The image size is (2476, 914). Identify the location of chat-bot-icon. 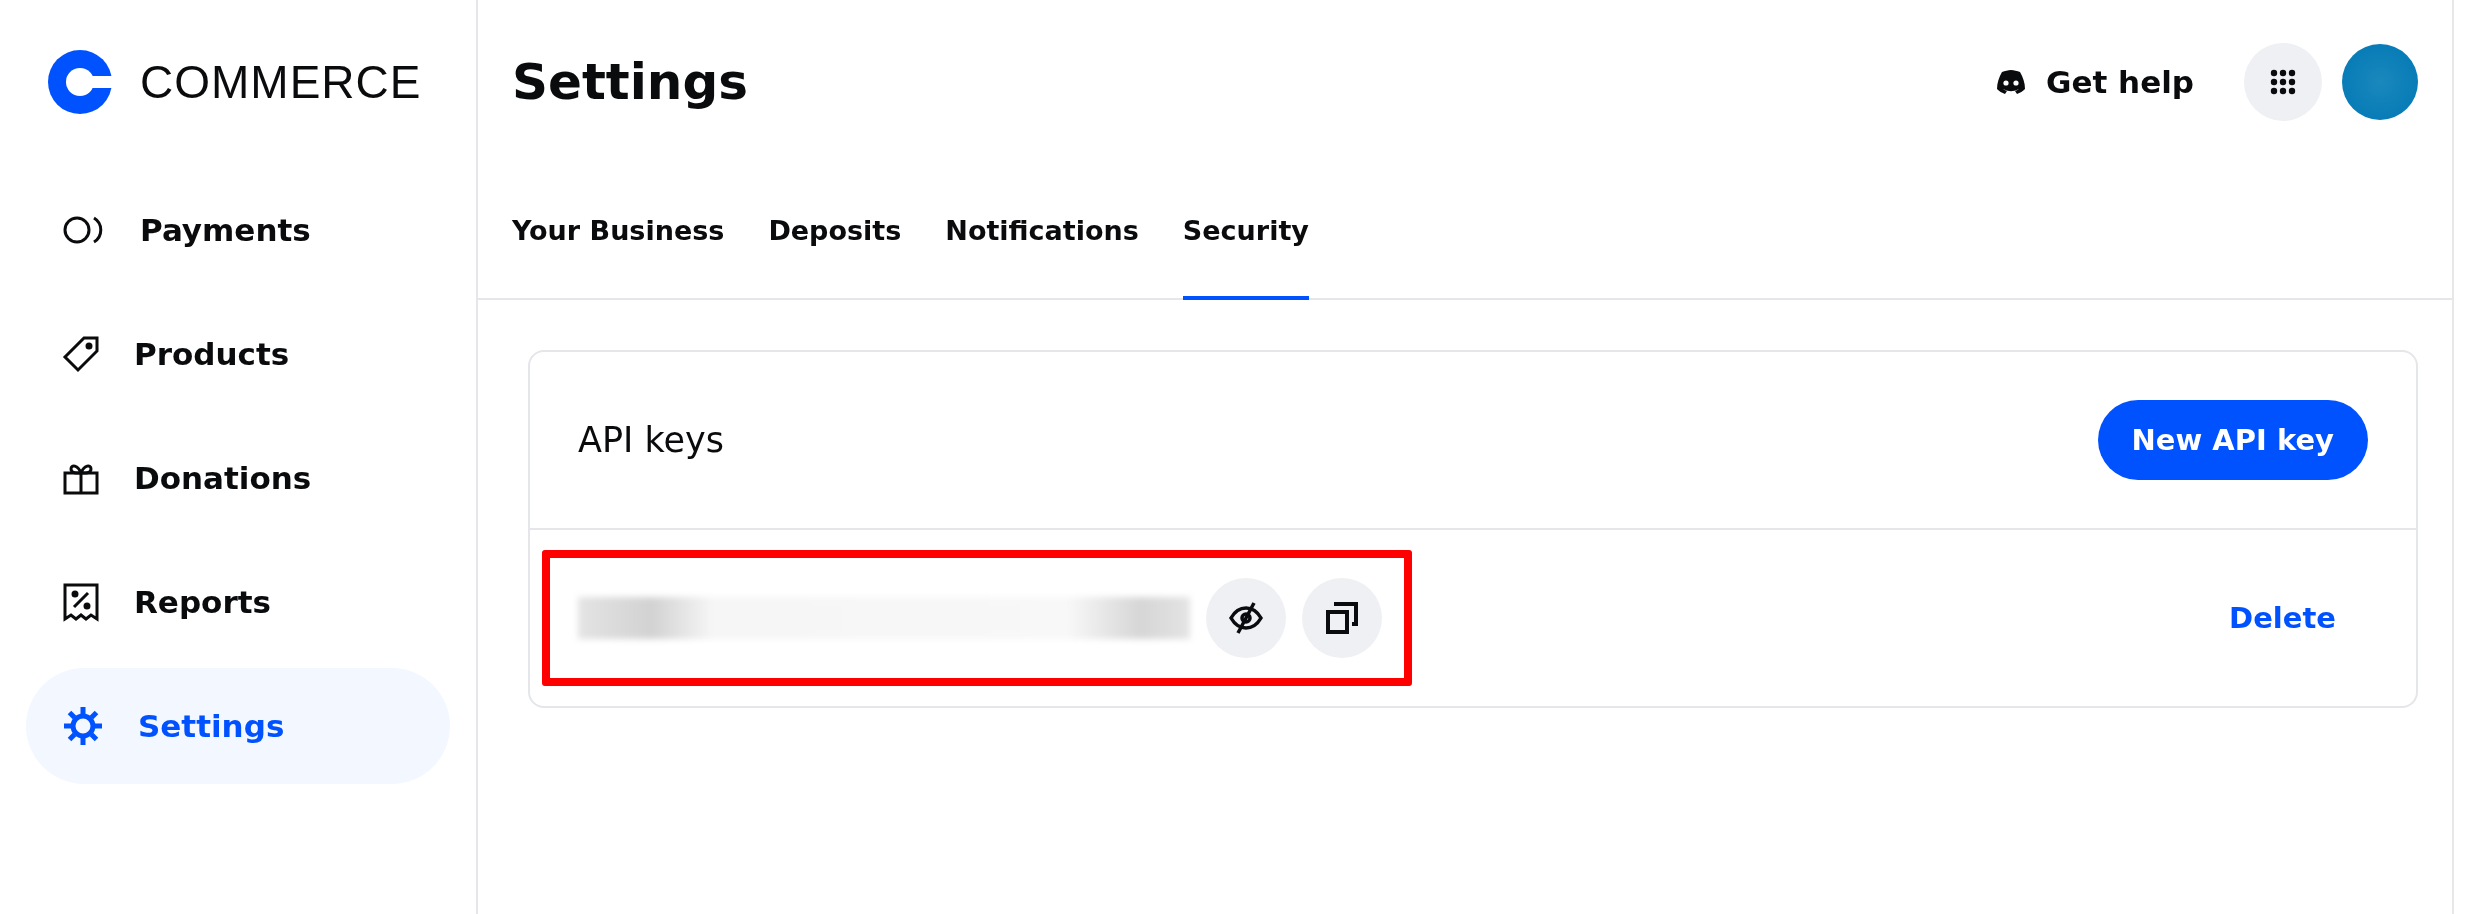
(2011, 82).